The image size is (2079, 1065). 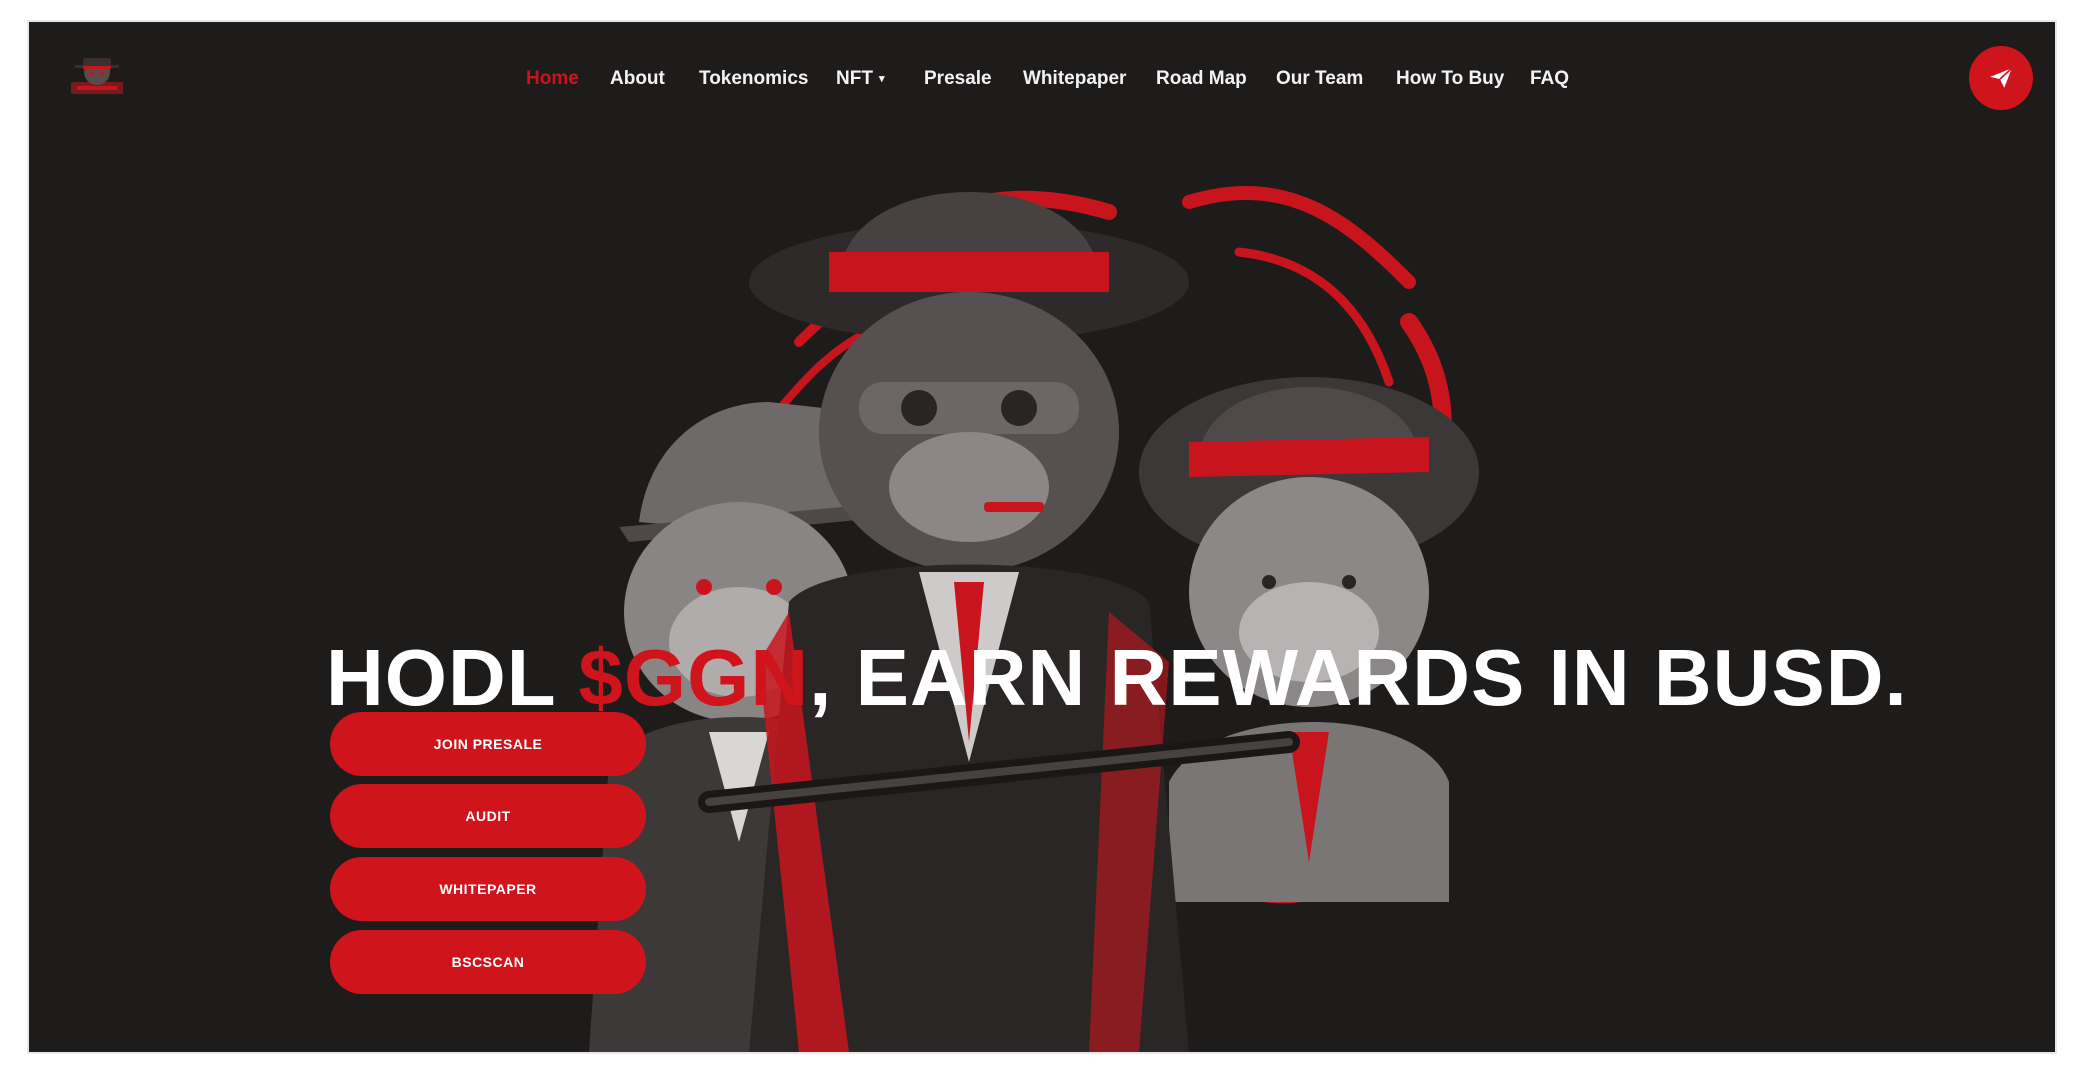 I want to click on whitepaper-button: WHITEPAPER, so click(x=488, y=889).